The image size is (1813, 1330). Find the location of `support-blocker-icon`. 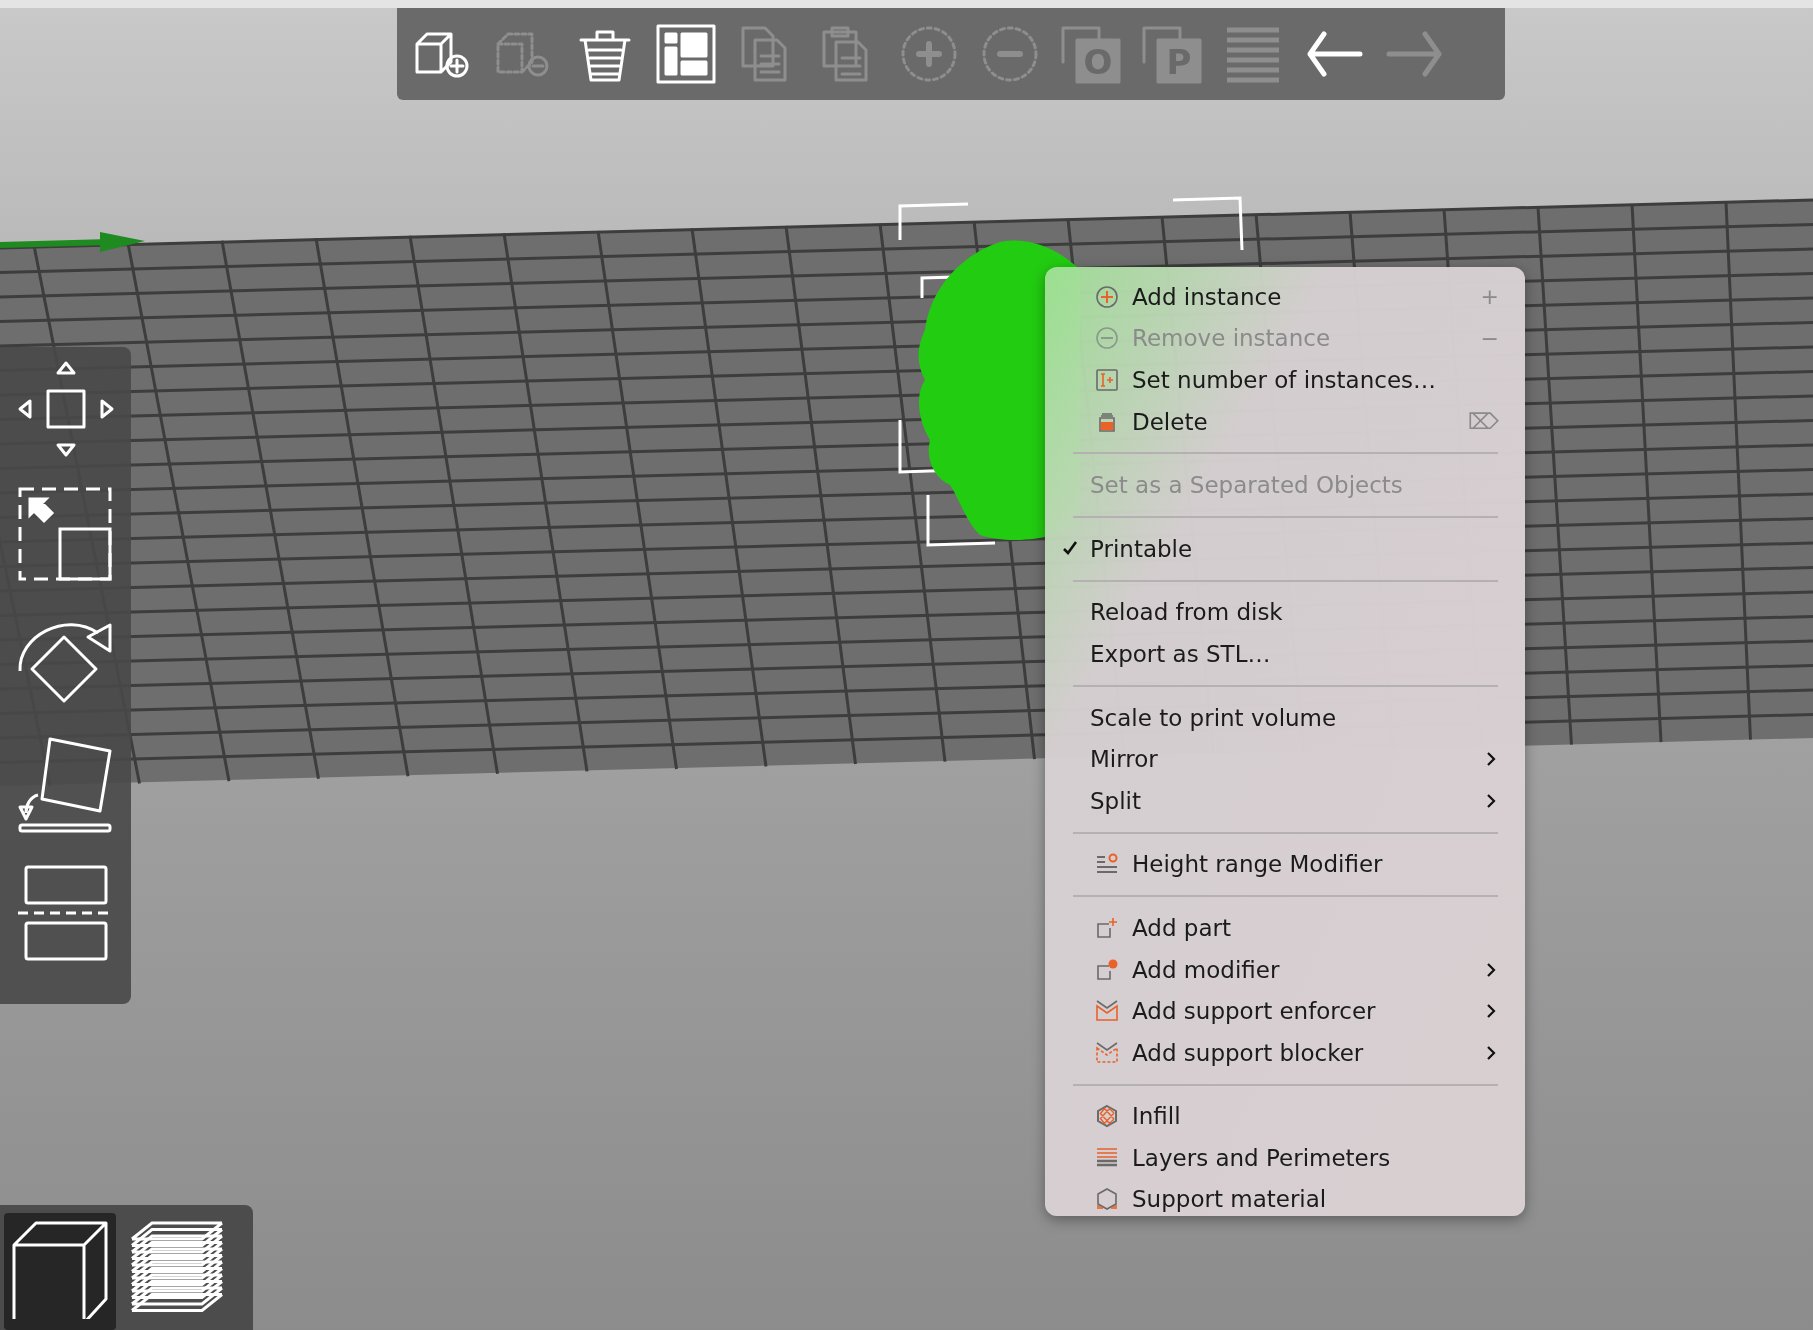

support-blocker-icon is located at coordinates (1107, 1052).